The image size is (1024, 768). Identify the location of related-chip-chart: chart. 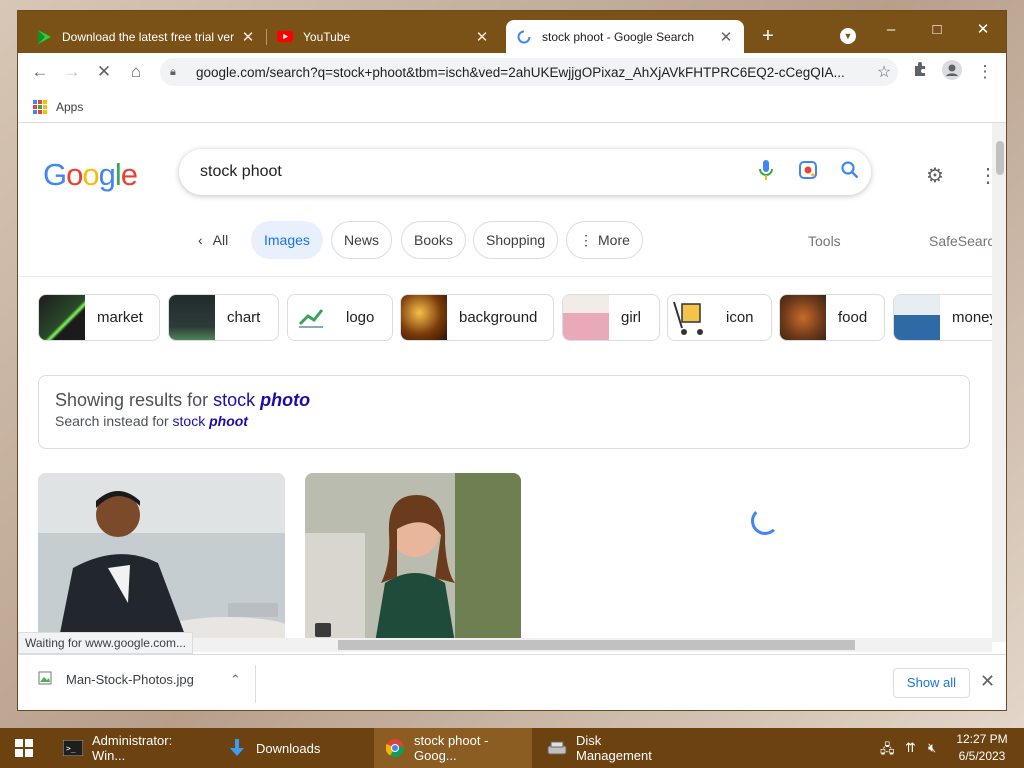
(223, 317).